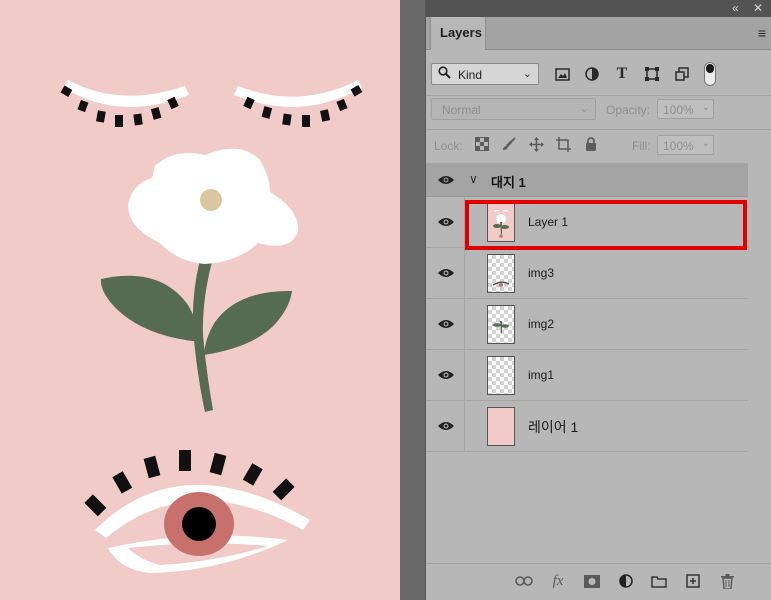  I want to click on link-icon, so click(524, 581).